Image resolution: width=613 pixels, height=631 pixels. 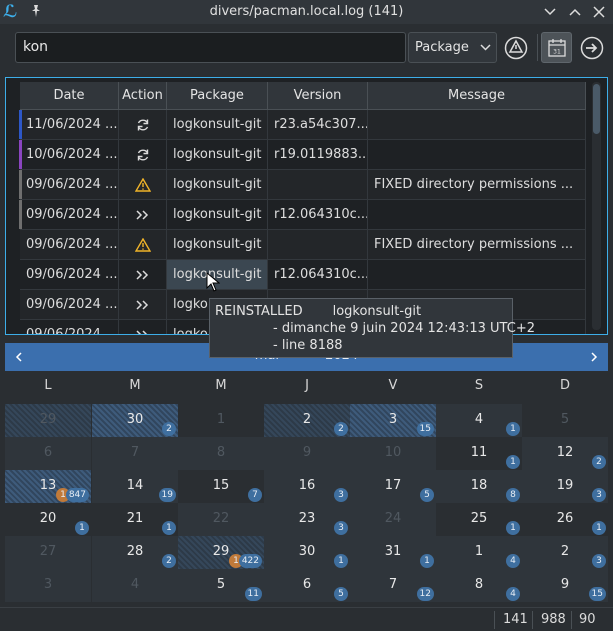 What do you see at coordinates (221, 420) in the screenshot?
I see `calendar-day: 1` at bounding box center [221, 420].